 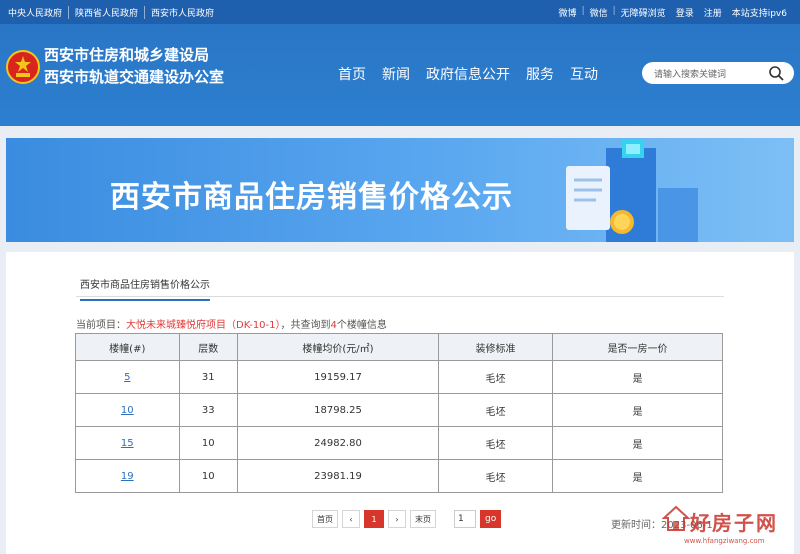 I want to click on top-right-links: 微博 | 微信 | 无障碍浏览 登录 注册 本站支持ipv6, so click(x=673, y=12).